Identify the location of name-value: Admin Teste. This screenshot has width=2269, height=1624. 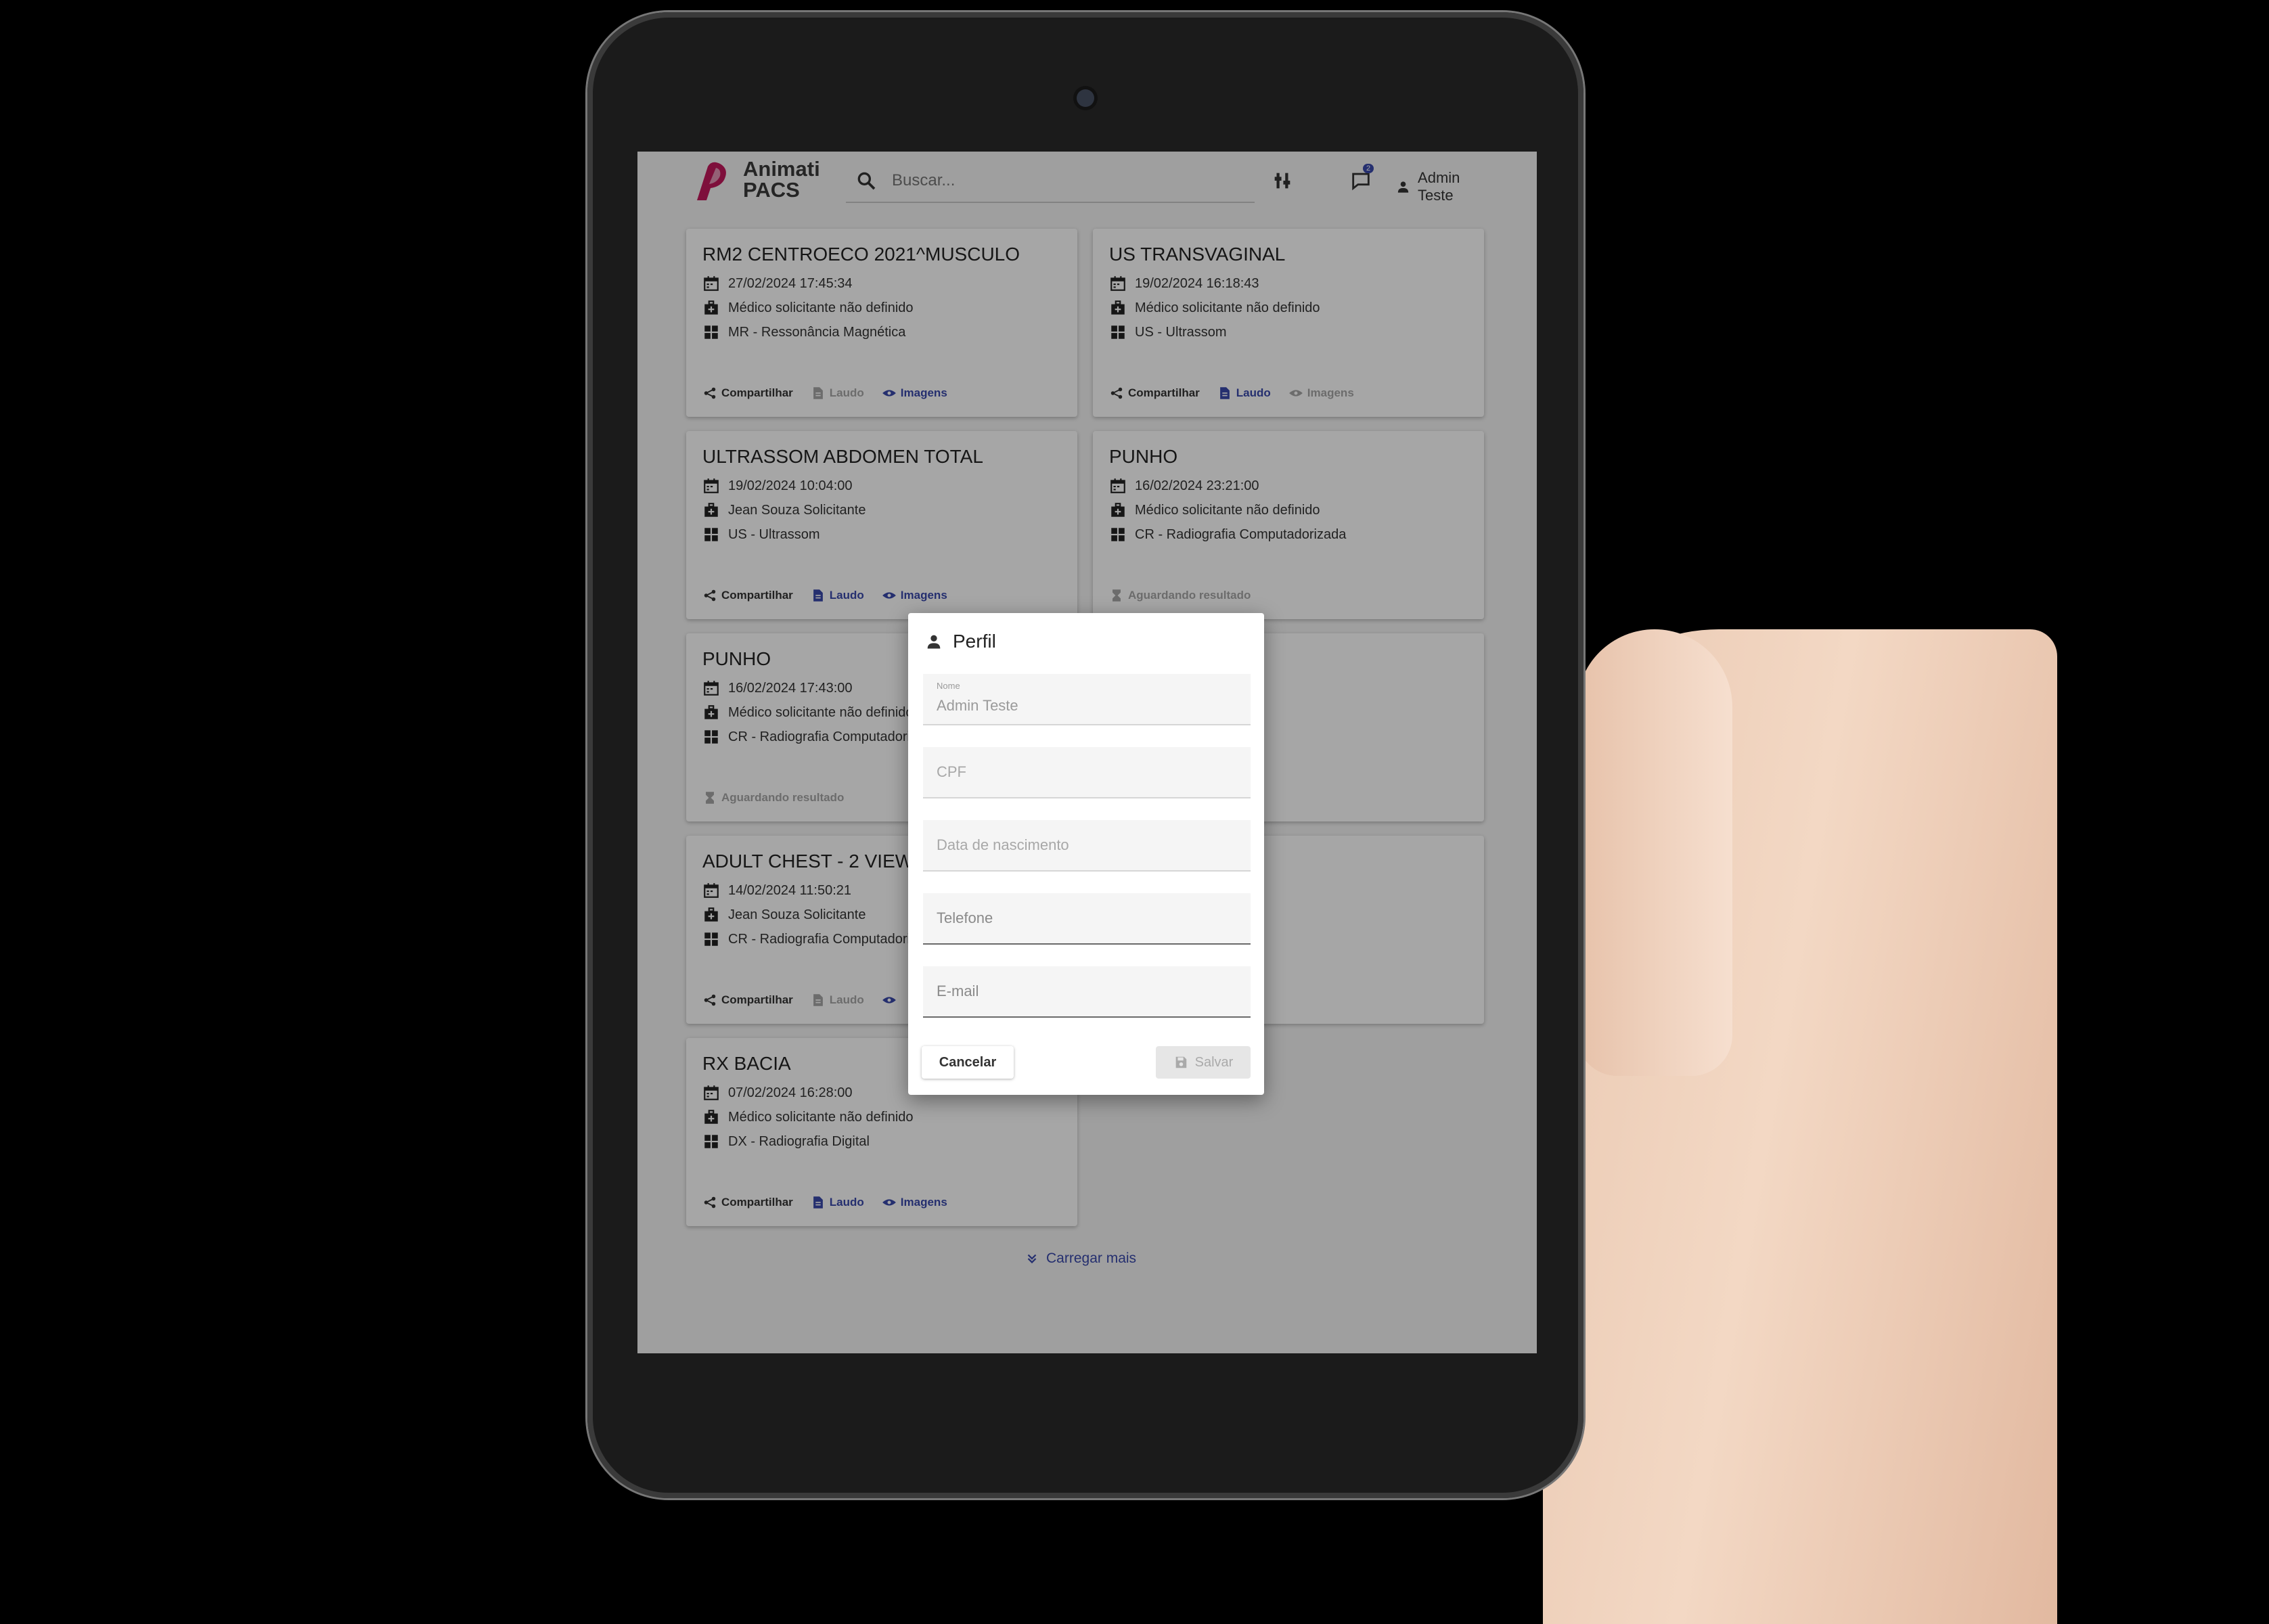
(977, 705).